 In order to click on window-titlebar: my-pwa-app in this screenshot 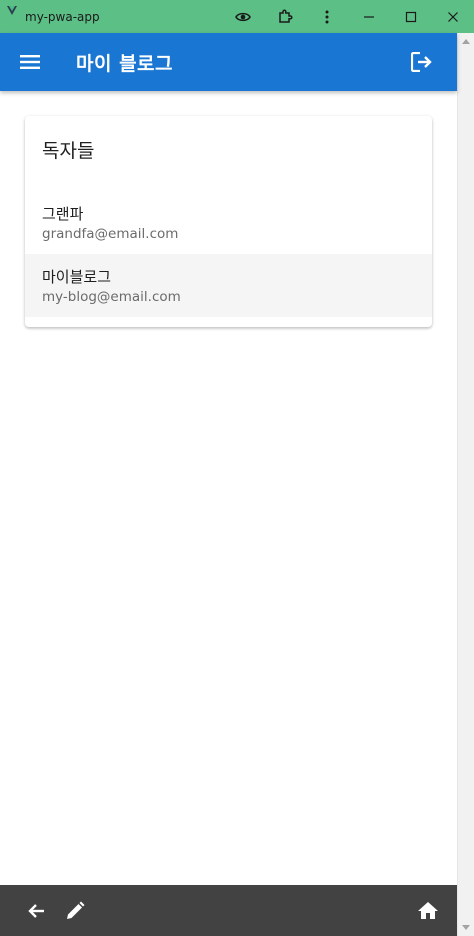, I will do `click(237, 16)`.